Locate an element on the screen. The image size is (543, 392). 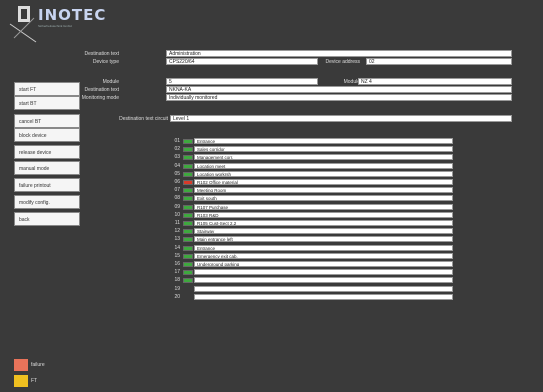
circuit-row-number: 05 is located at coordinates (177, 174).